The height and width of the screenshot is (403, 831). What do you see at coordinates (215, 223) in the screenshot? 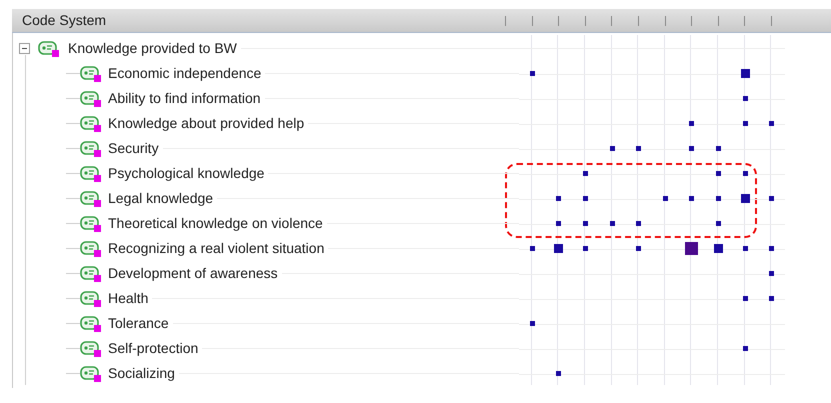
I see `tree-item: Theoretical knowledge on violence` at bounding box center [215, 223].